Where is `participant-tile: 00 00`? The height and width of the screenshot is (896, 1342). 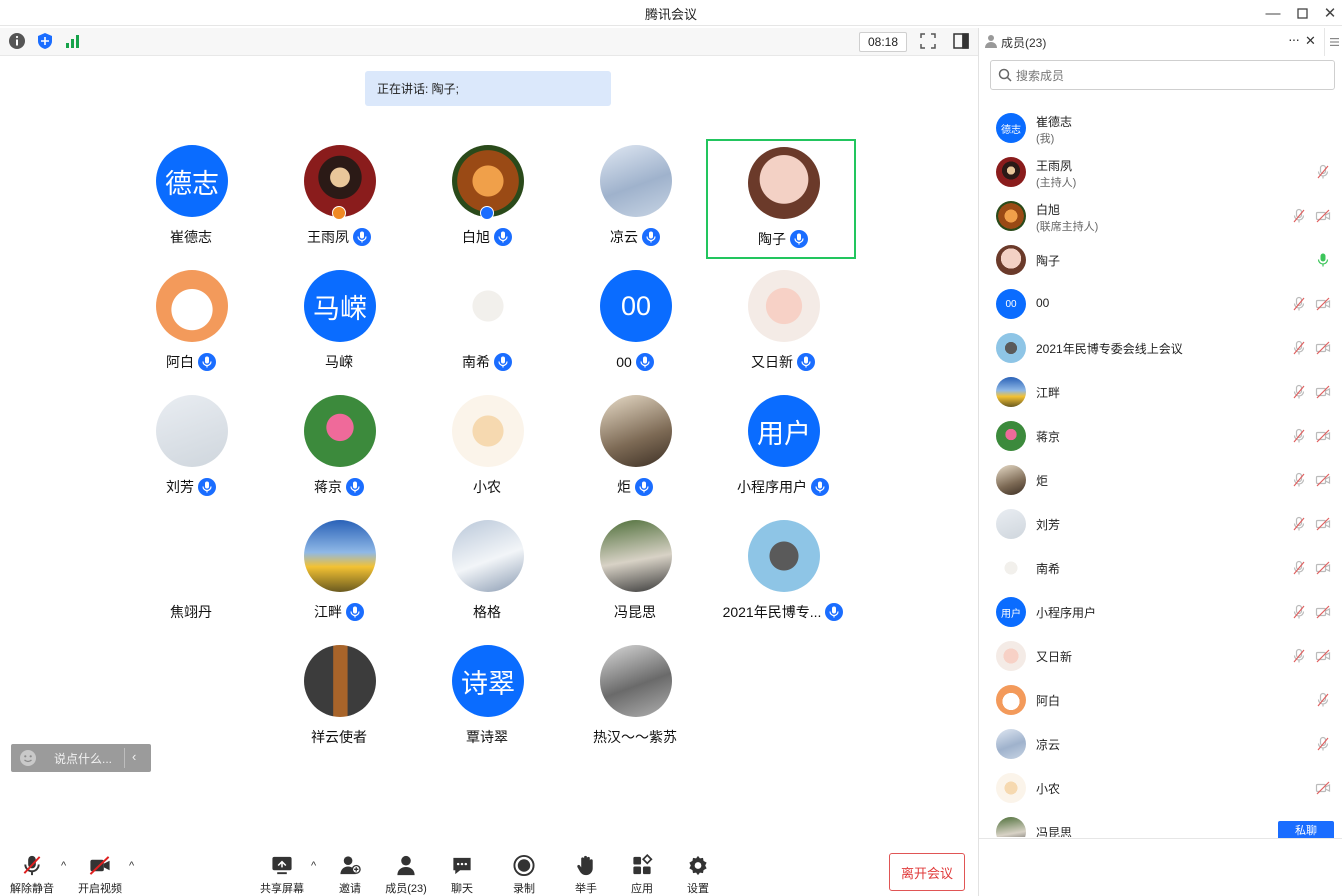 participant-tile: 00 00 is located at coordinates (635, 324).